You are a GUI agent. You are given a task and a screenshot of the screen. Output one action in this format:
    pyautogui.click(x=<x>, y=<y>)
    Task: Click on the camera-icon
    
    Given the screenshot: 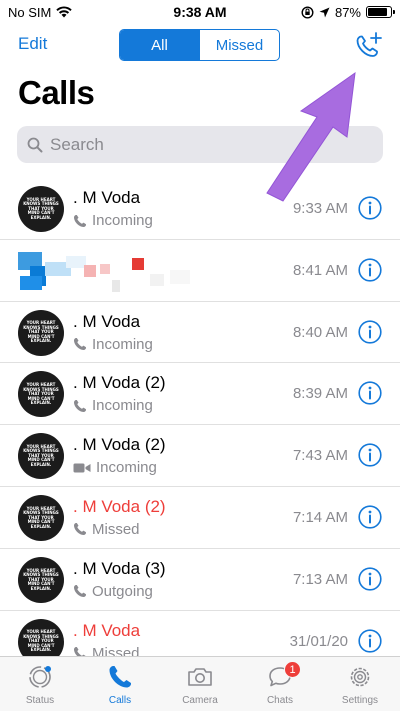 What is the action you would take?
    pyautogui.click(x=200, y=677)
    